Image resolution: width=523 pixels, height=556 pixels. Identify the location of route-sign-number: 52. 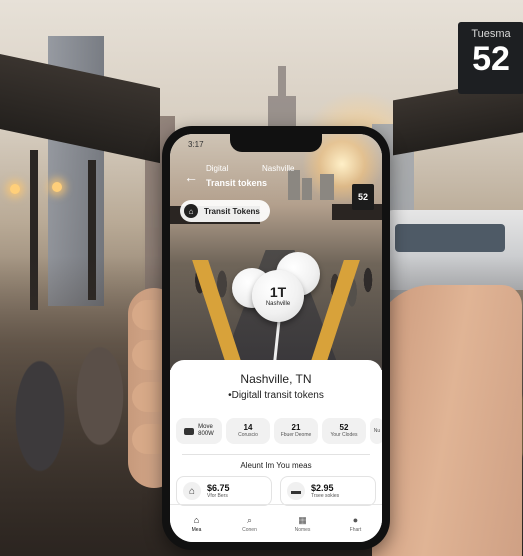
(491, 59).